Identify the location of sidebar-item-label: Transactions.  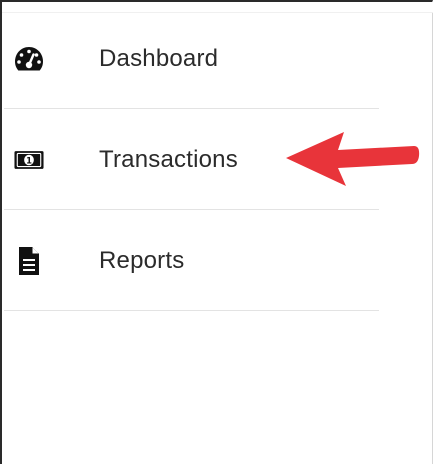
(168, 159).